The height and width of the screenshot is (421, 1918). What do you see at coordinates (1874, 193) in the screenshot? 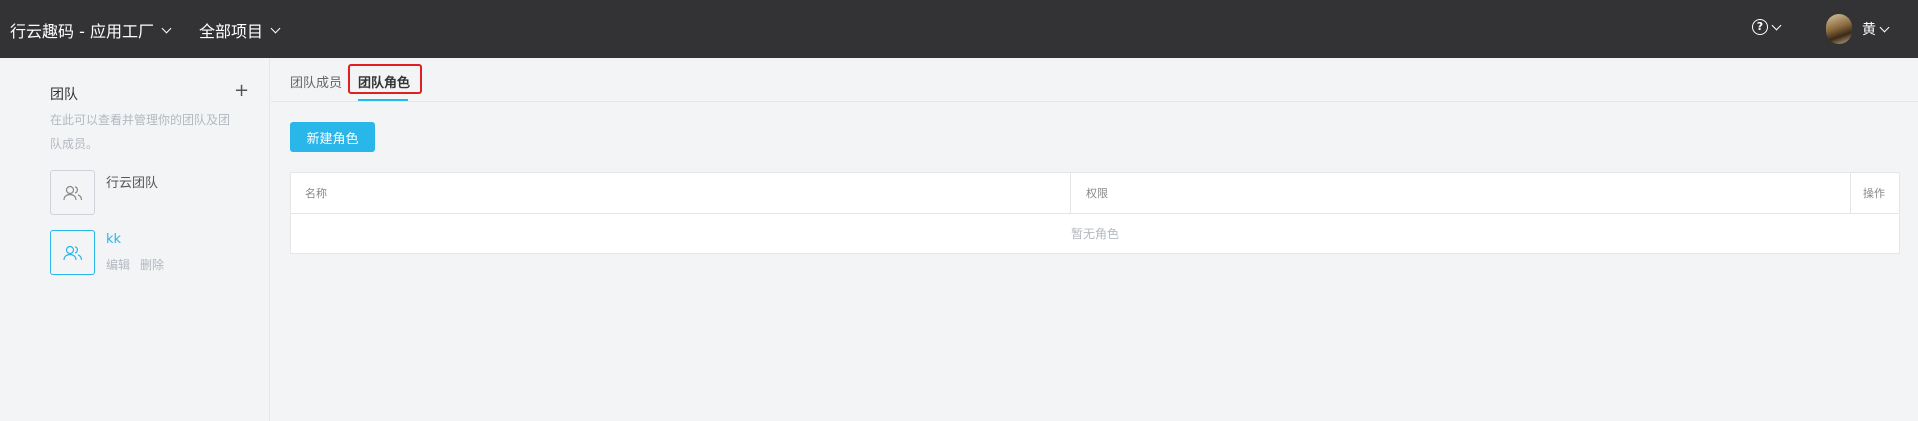
I see `column-header-actions: 操作` at bounding box center [1874, 193].